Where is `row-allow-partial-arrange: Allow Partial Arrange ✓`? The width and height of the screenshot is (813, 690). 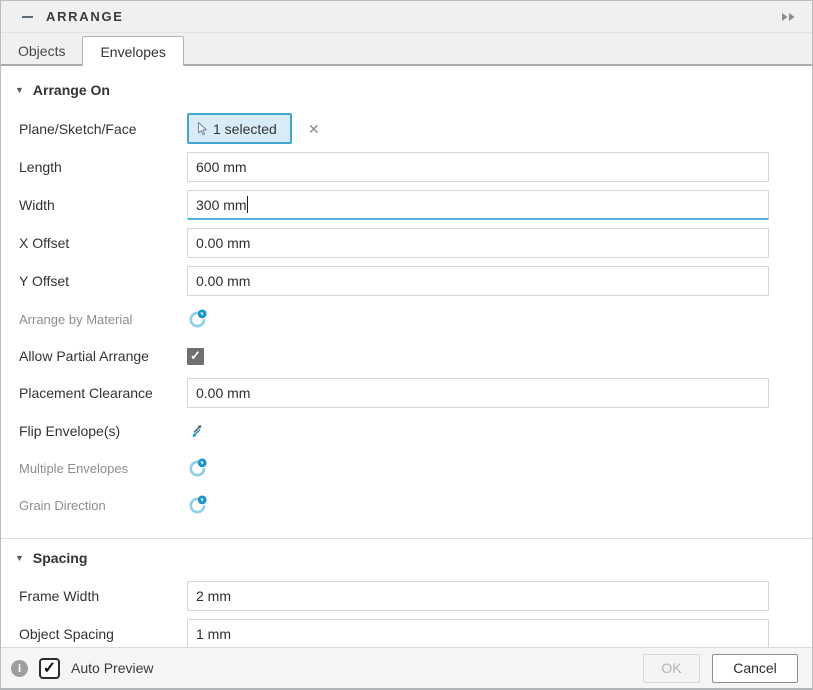 row-allow-partial-arrange: Allow Partial Arrange ✓ is located at coordinates (406, 356).